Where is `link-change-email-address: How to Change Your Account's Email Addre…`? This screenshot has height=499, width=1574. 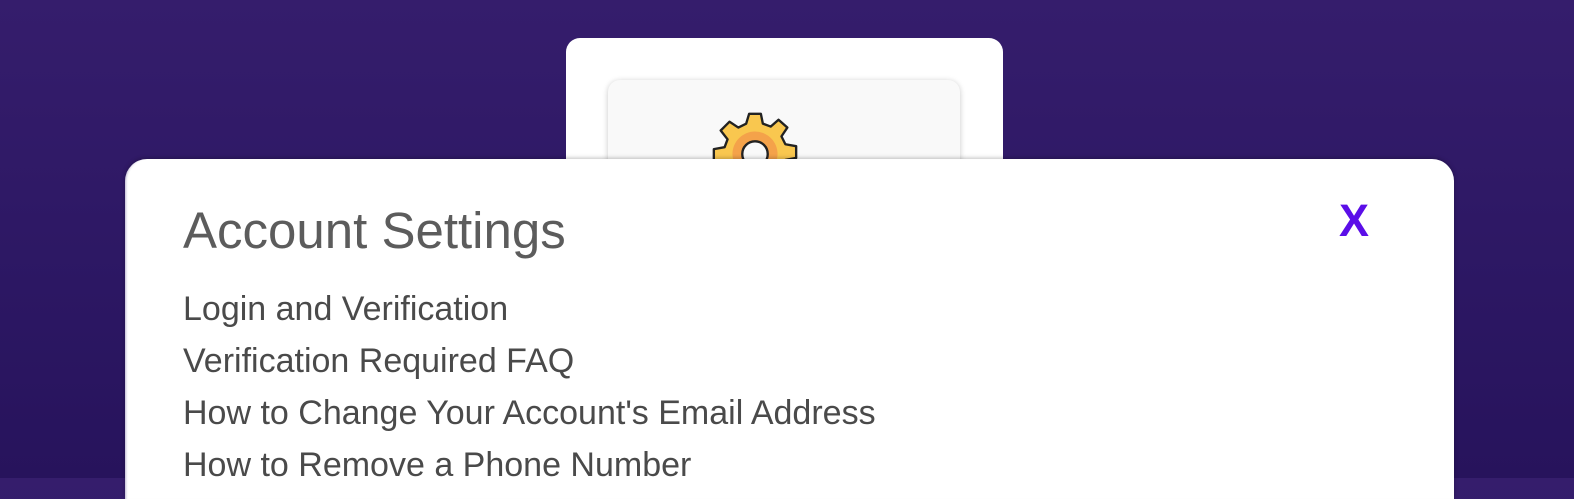
link-change-email-address: How to Change Your Account's Email Addre… is located at coordinates (529, 413).